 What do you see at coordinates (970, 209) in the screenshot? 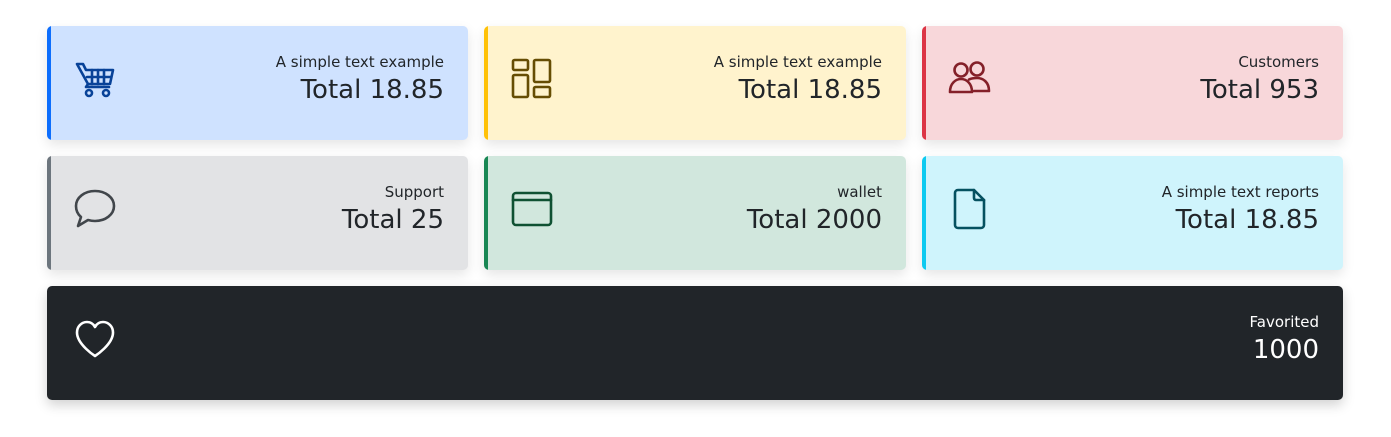
I see `file-icon` at bounding box center [970, 209].